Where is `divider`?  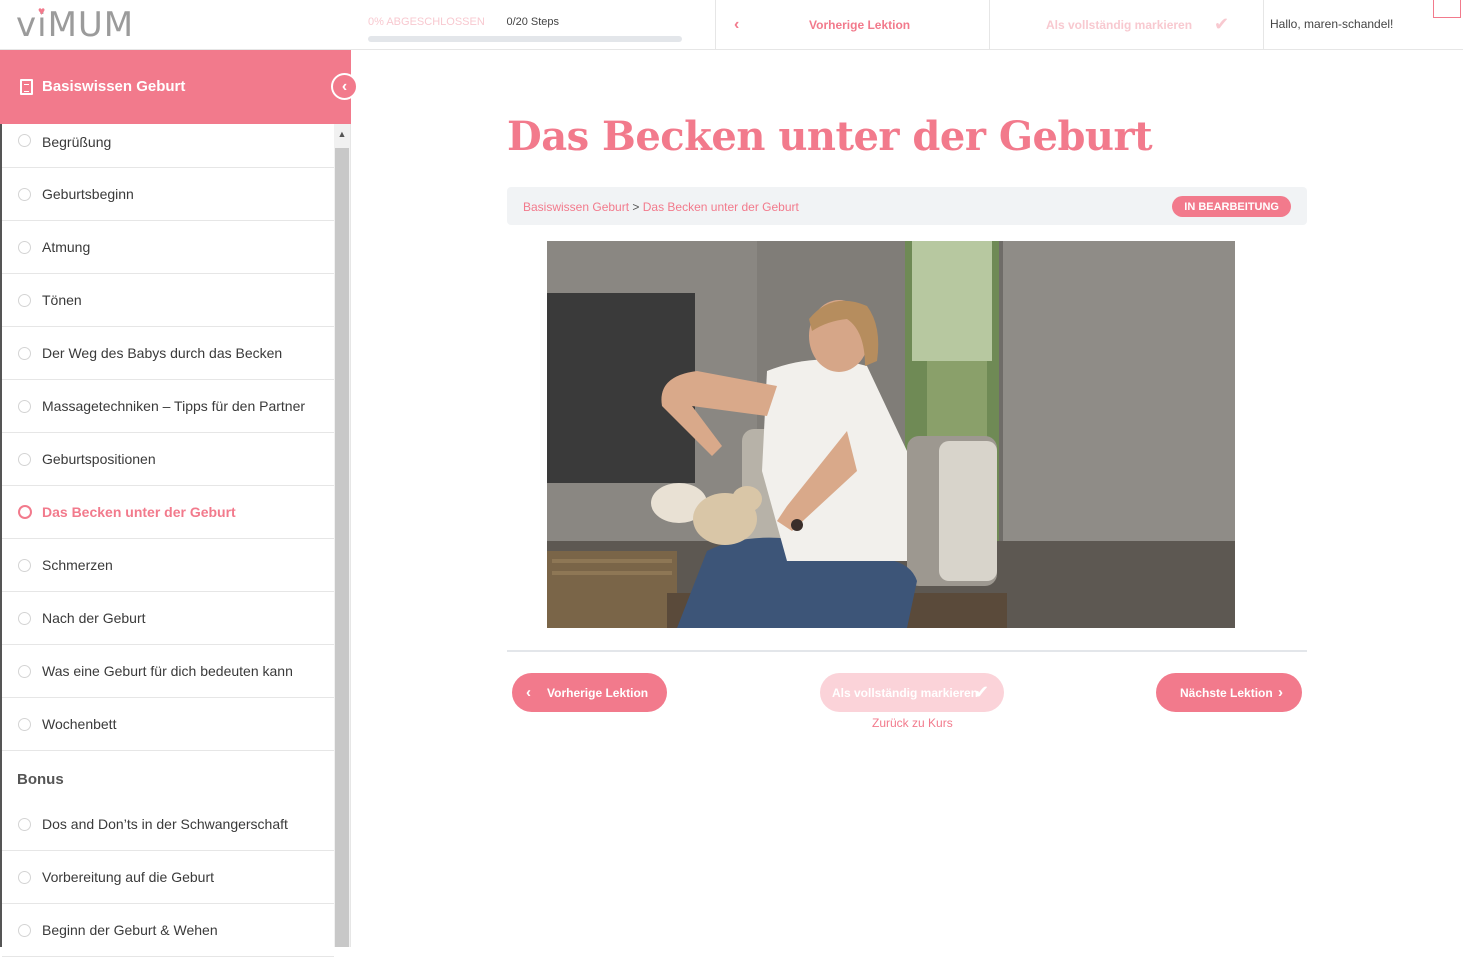 divider is located at coordinates (1263, 24).